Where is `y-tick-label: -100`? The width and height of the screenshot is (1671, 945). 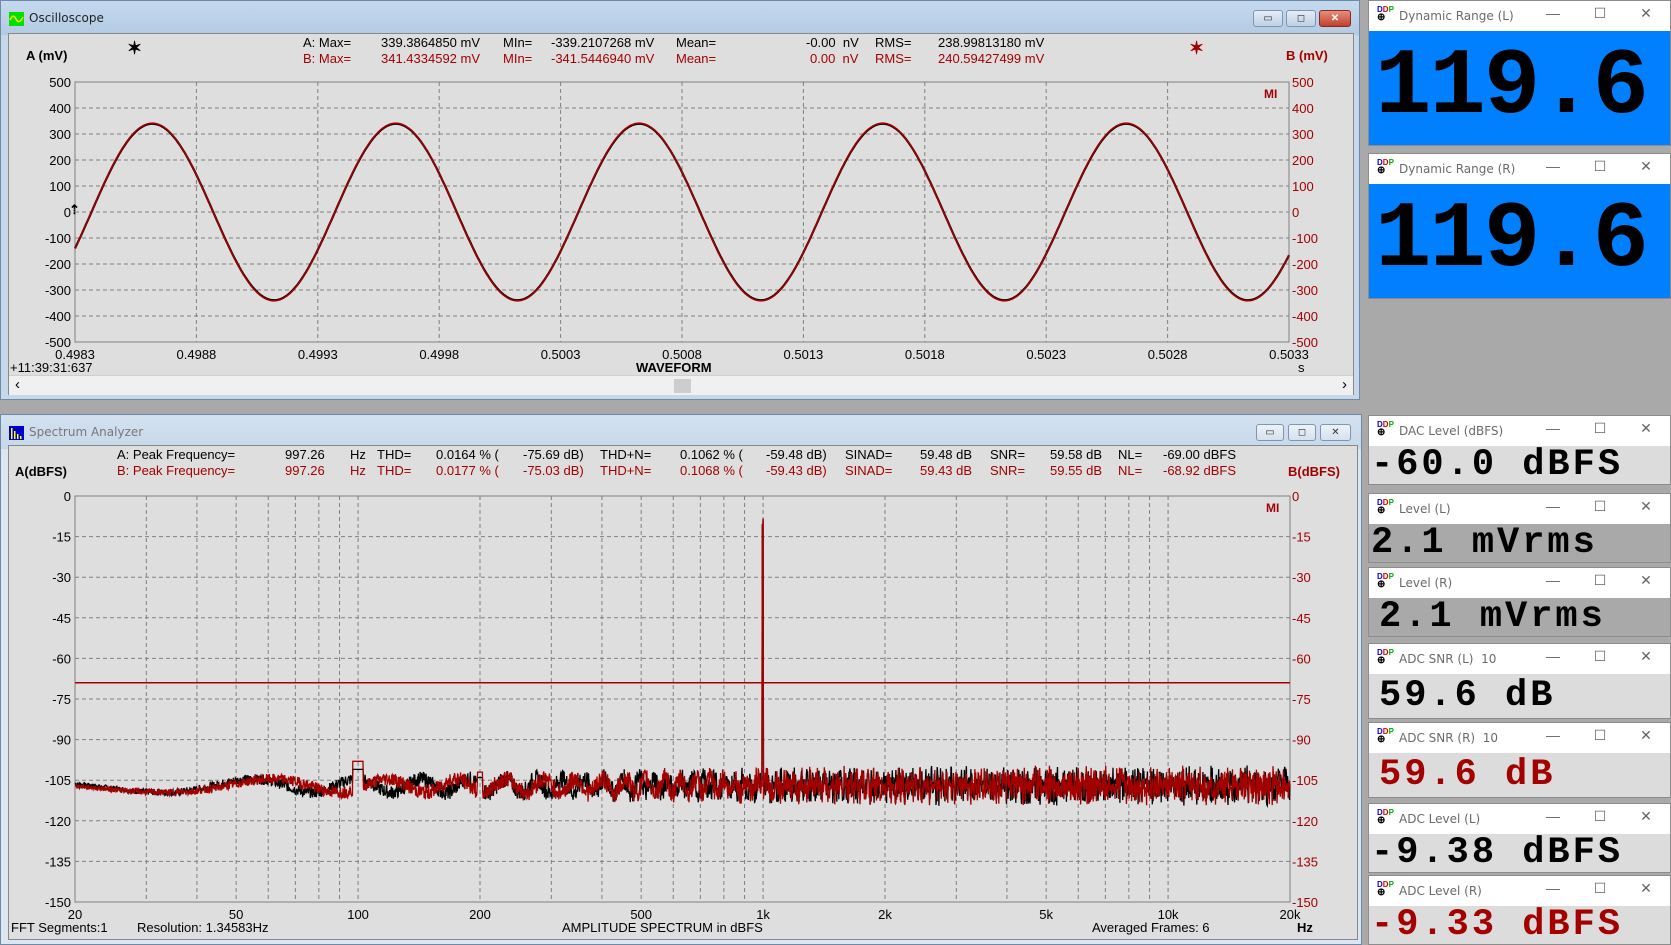
y-tick-label: -100 is located at coordinates (58, 238).